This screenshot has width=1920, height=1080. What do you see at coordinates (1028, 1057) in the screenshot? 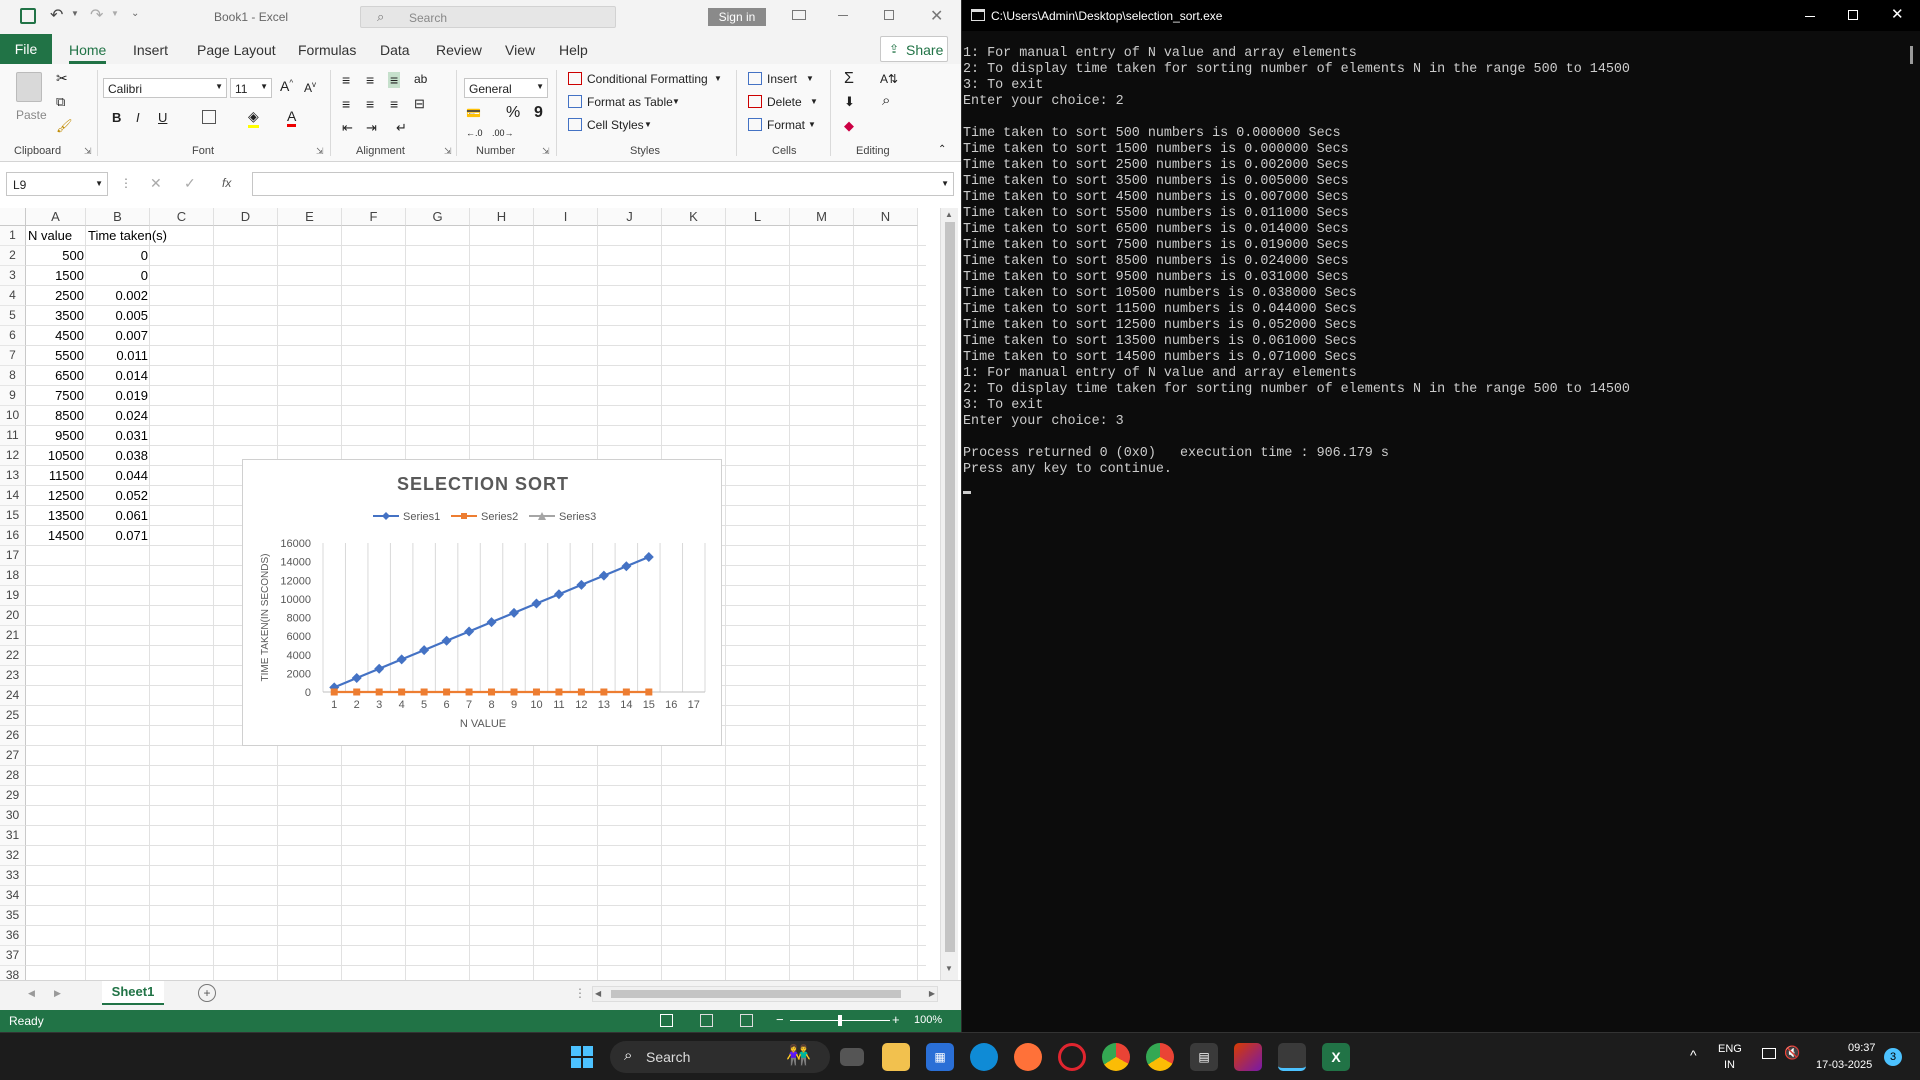
I see `firefox-icon` at bounding box center [1028, 1057].